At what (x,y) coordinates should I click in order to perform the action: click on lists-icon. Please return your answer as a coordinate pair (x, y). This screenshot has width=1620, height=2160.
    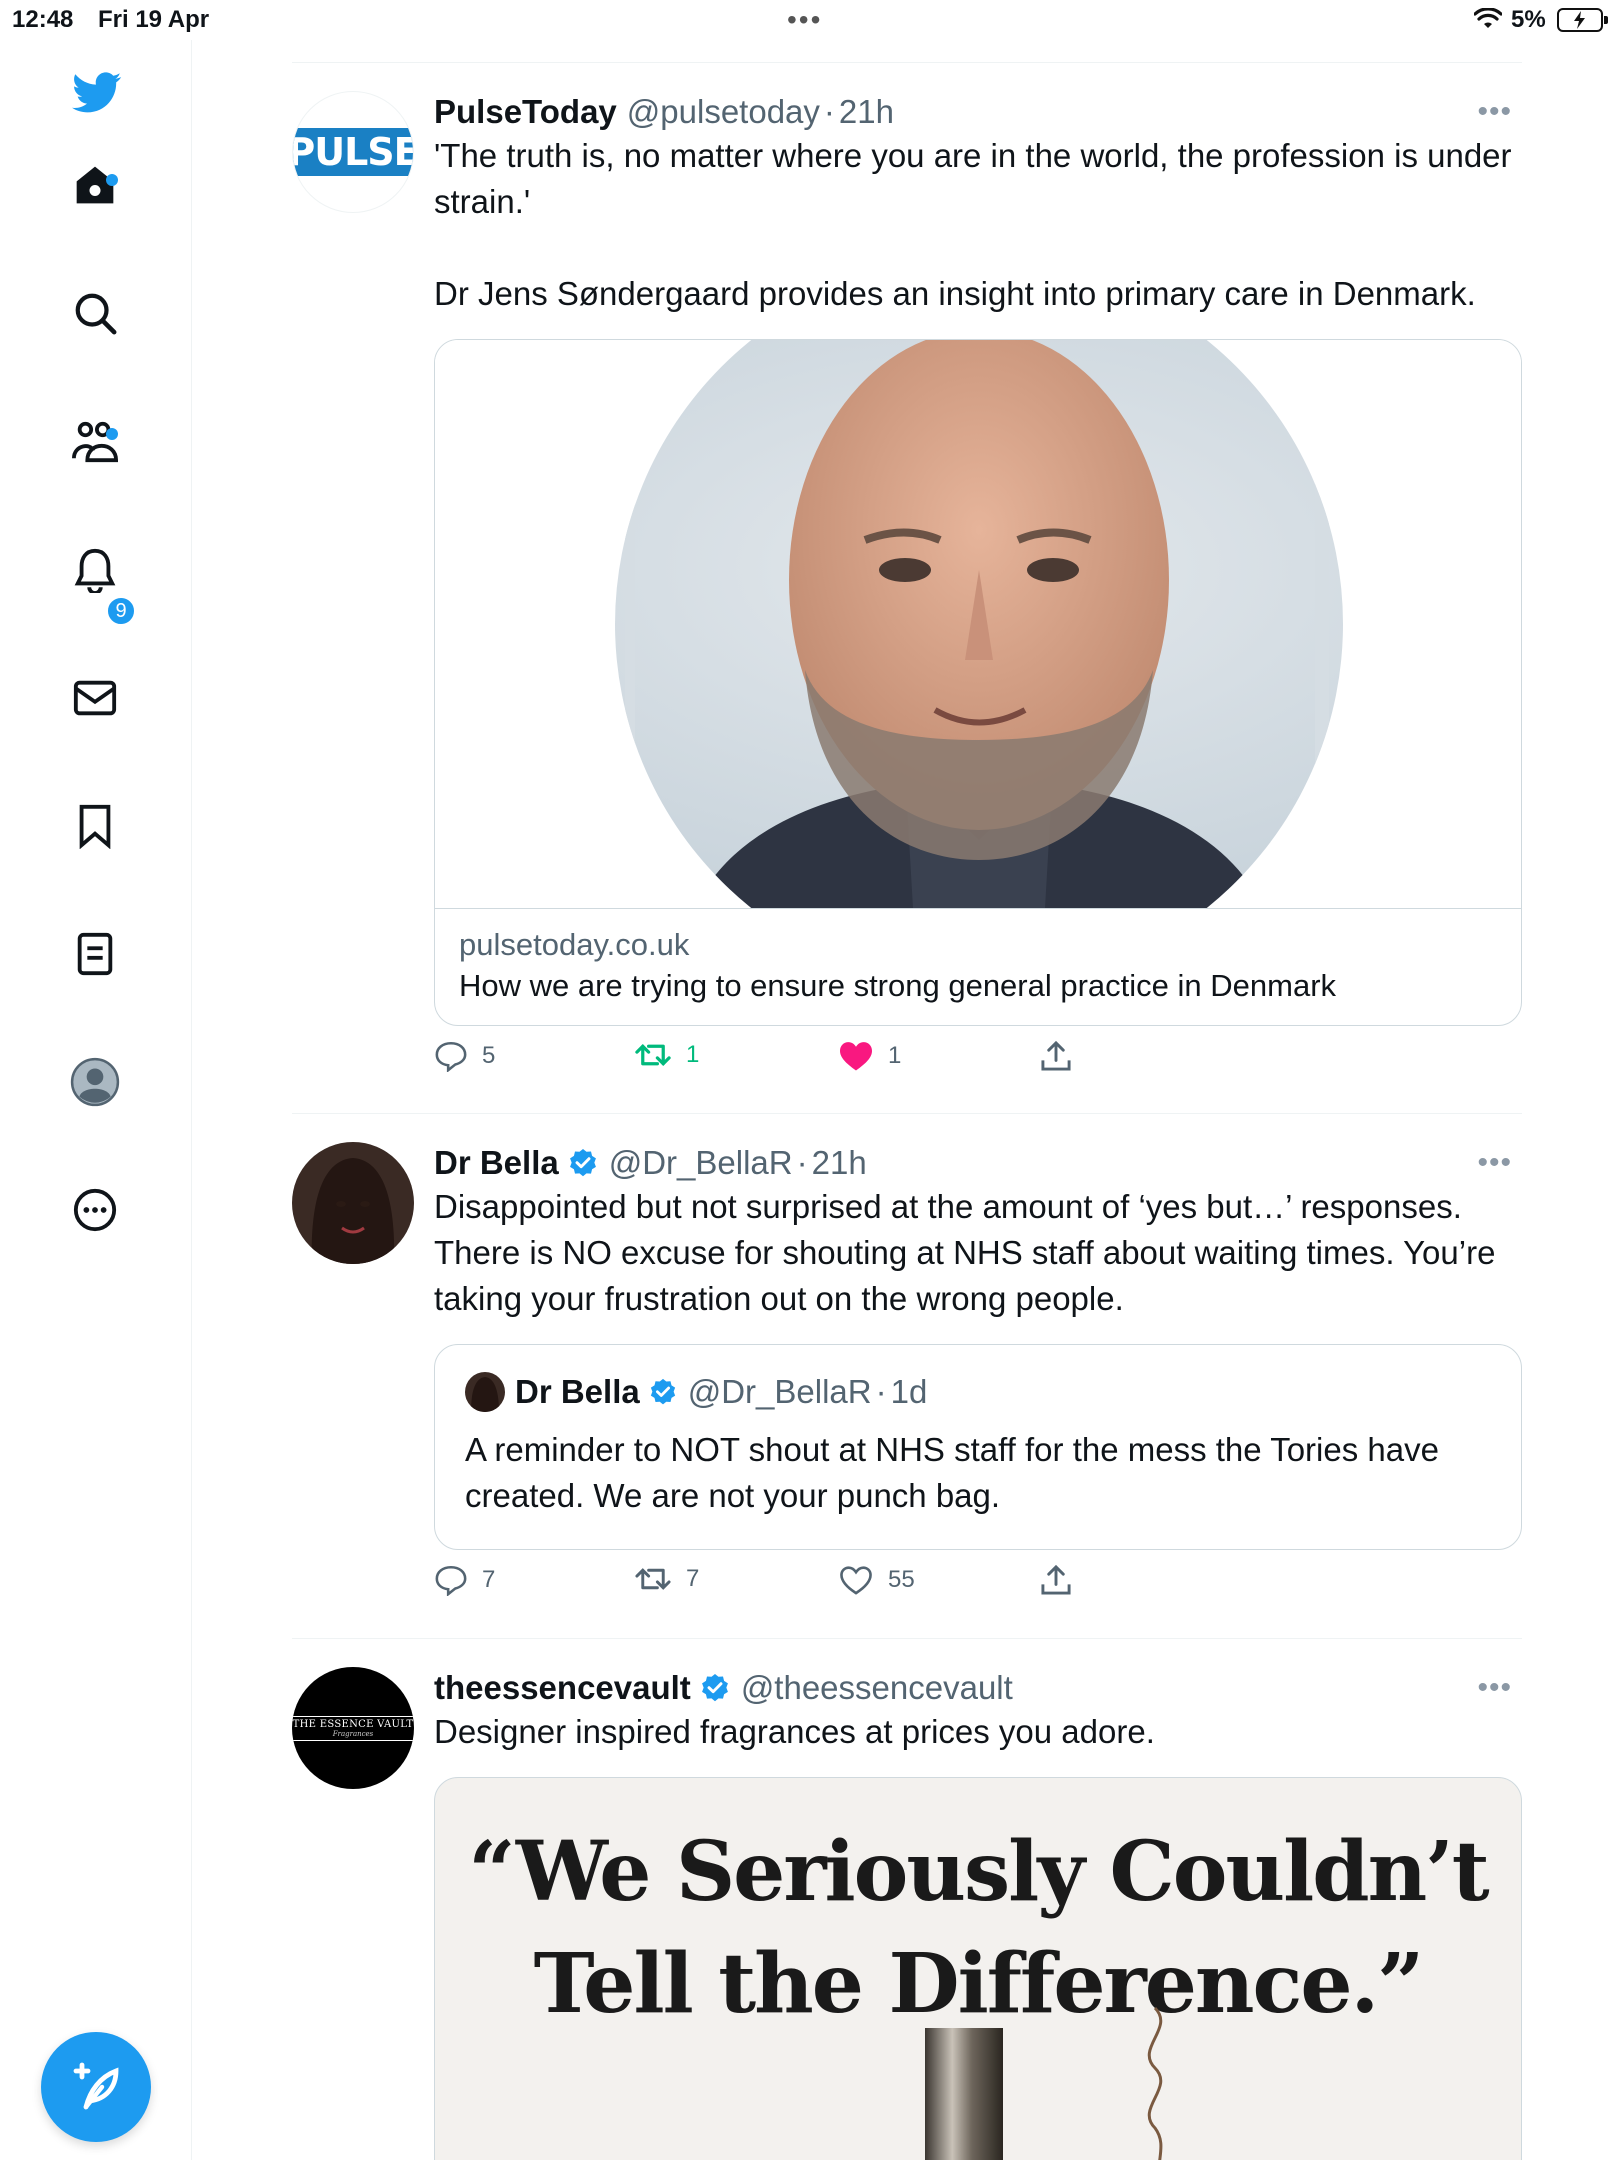
    Looking at the image, I should click on (95, 954).